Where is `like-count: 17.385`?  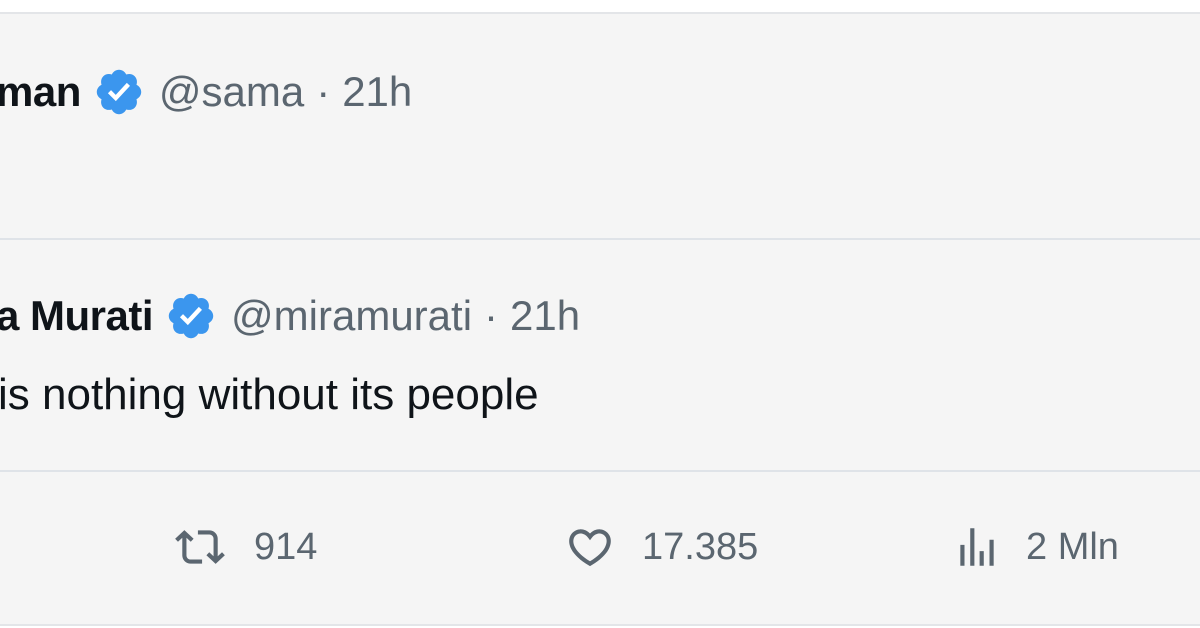
like-count: 17.385 is located at coordinates (700, 546).